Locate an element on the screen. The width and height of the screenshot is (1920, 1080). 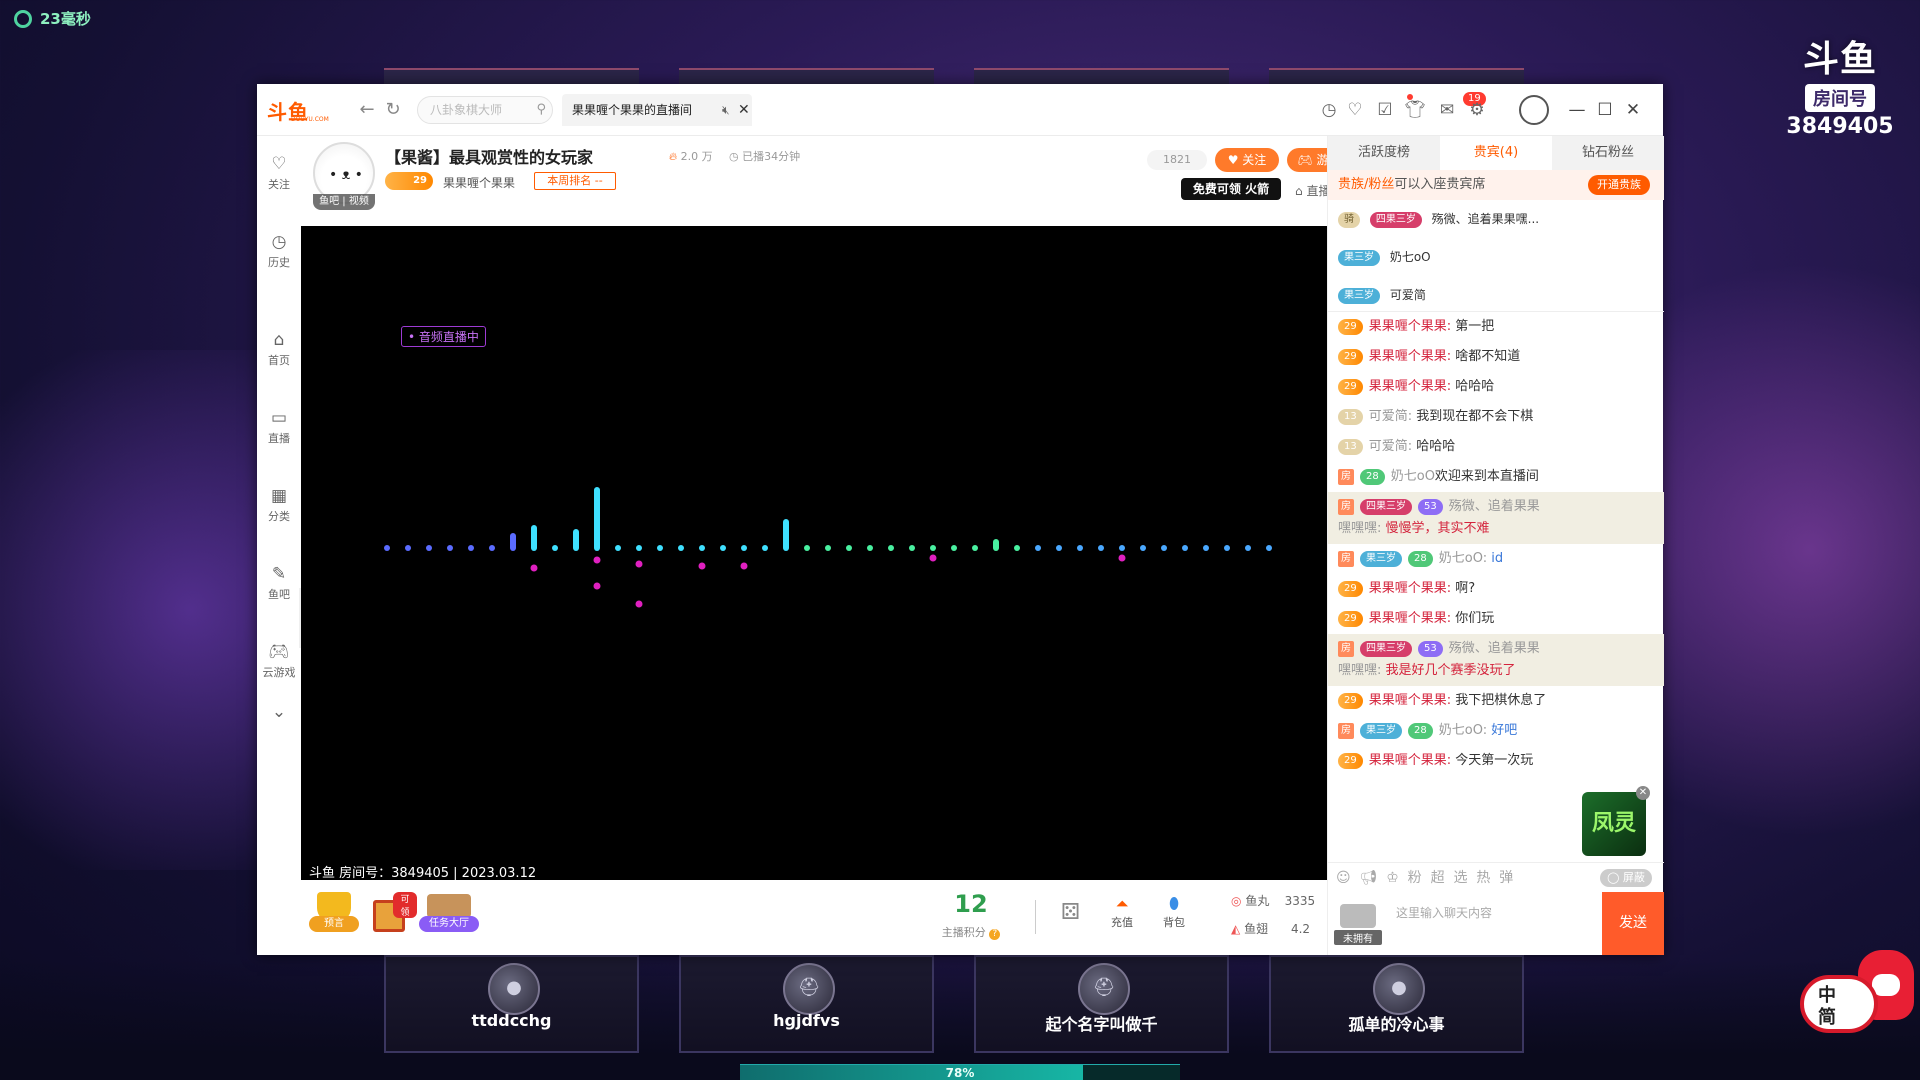
recharge-button: ⏶ 充值 is located at coordinates (1122, 912).